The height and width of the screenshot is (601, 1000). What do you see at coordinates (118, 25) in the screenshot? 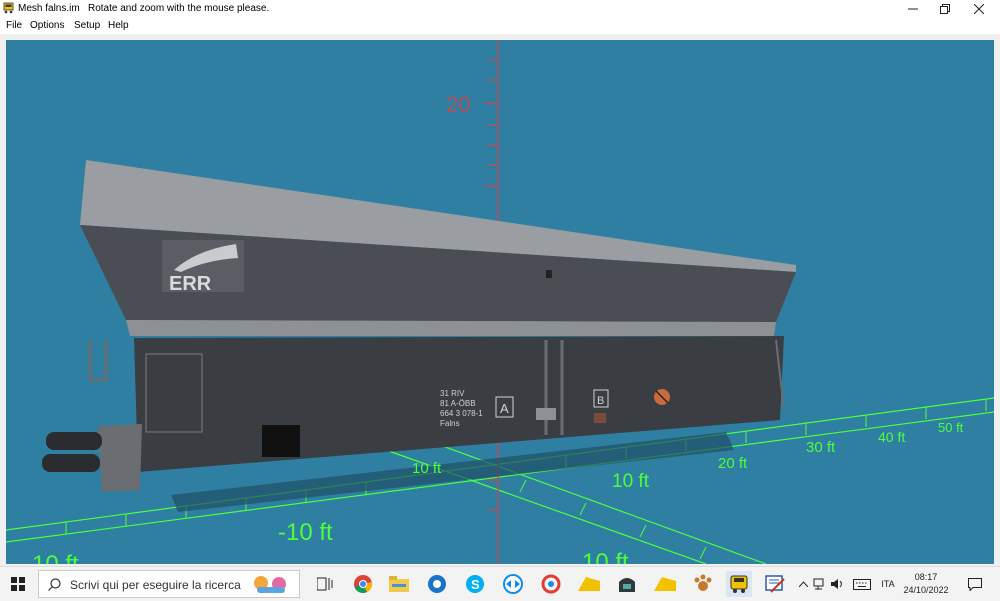
I see `menu-help: Help` at bounding box center [118, 25].